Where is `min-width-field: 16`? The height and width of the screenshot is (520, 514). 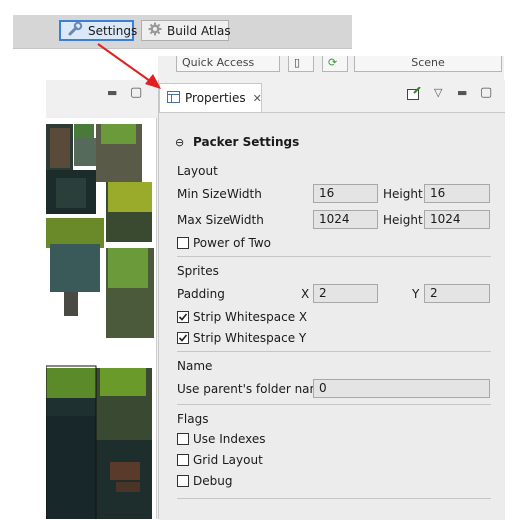 min-width-field: 16 is located at coordinates (345, 193).